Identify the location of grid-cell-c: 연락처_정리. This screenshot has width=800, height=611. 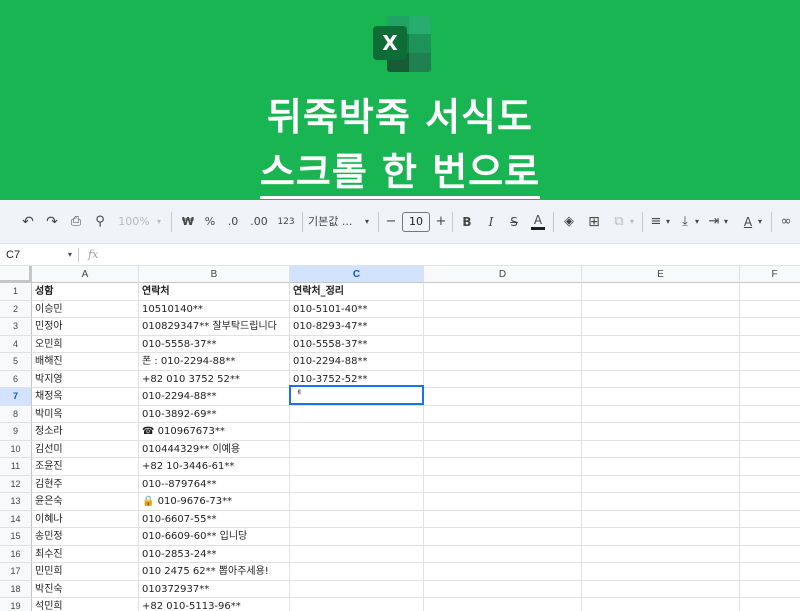
(357, 292).